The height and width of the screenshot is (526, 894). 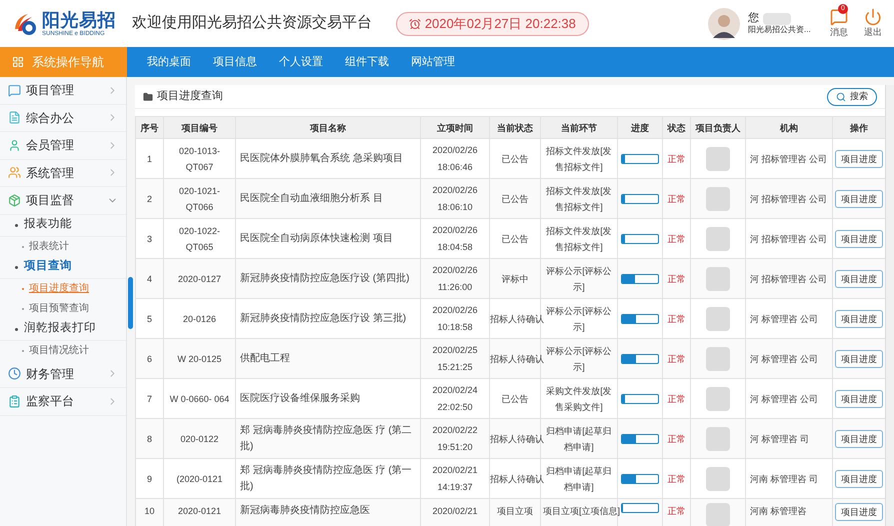 What do you see at coordinates (150, 512) in the screenshot?
I see `table-cell: 10` at bounding box center [150, 512].